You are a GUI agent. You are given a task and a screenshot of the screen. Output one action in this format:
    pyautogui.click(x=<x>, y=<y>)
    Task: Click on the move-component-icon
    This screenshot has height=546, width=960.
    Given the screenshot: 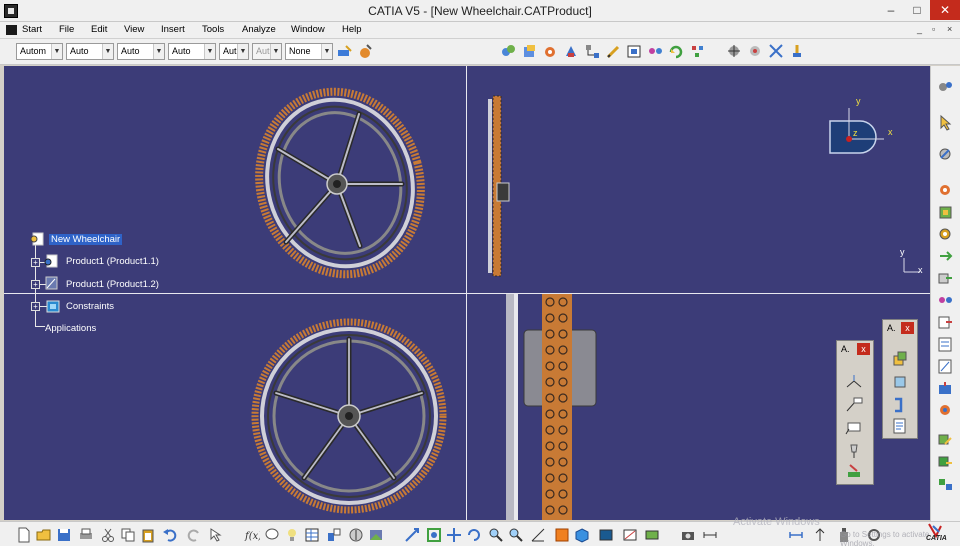 What is the action you would take?
    pyautogui.click(x=945, y=256)
    